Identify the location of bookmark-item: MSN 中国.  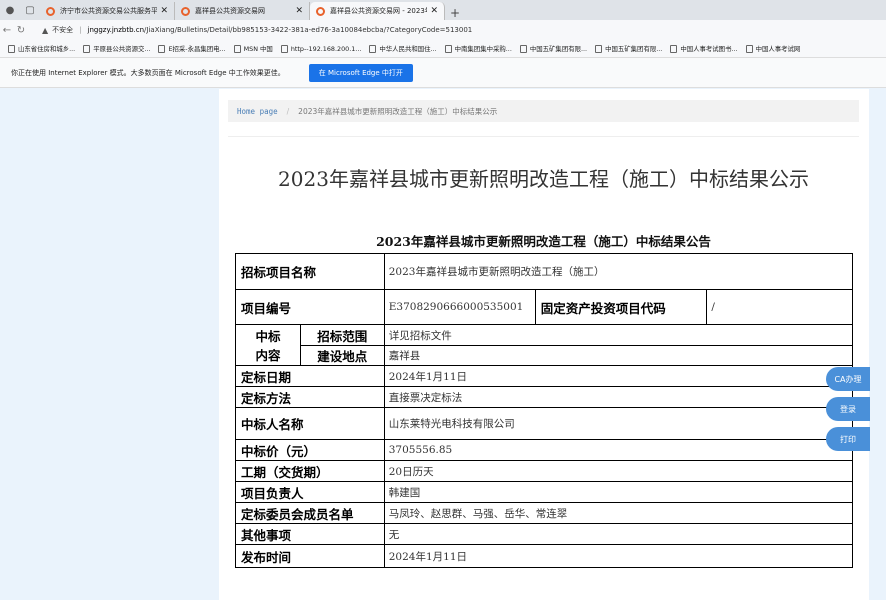
(253, 48).